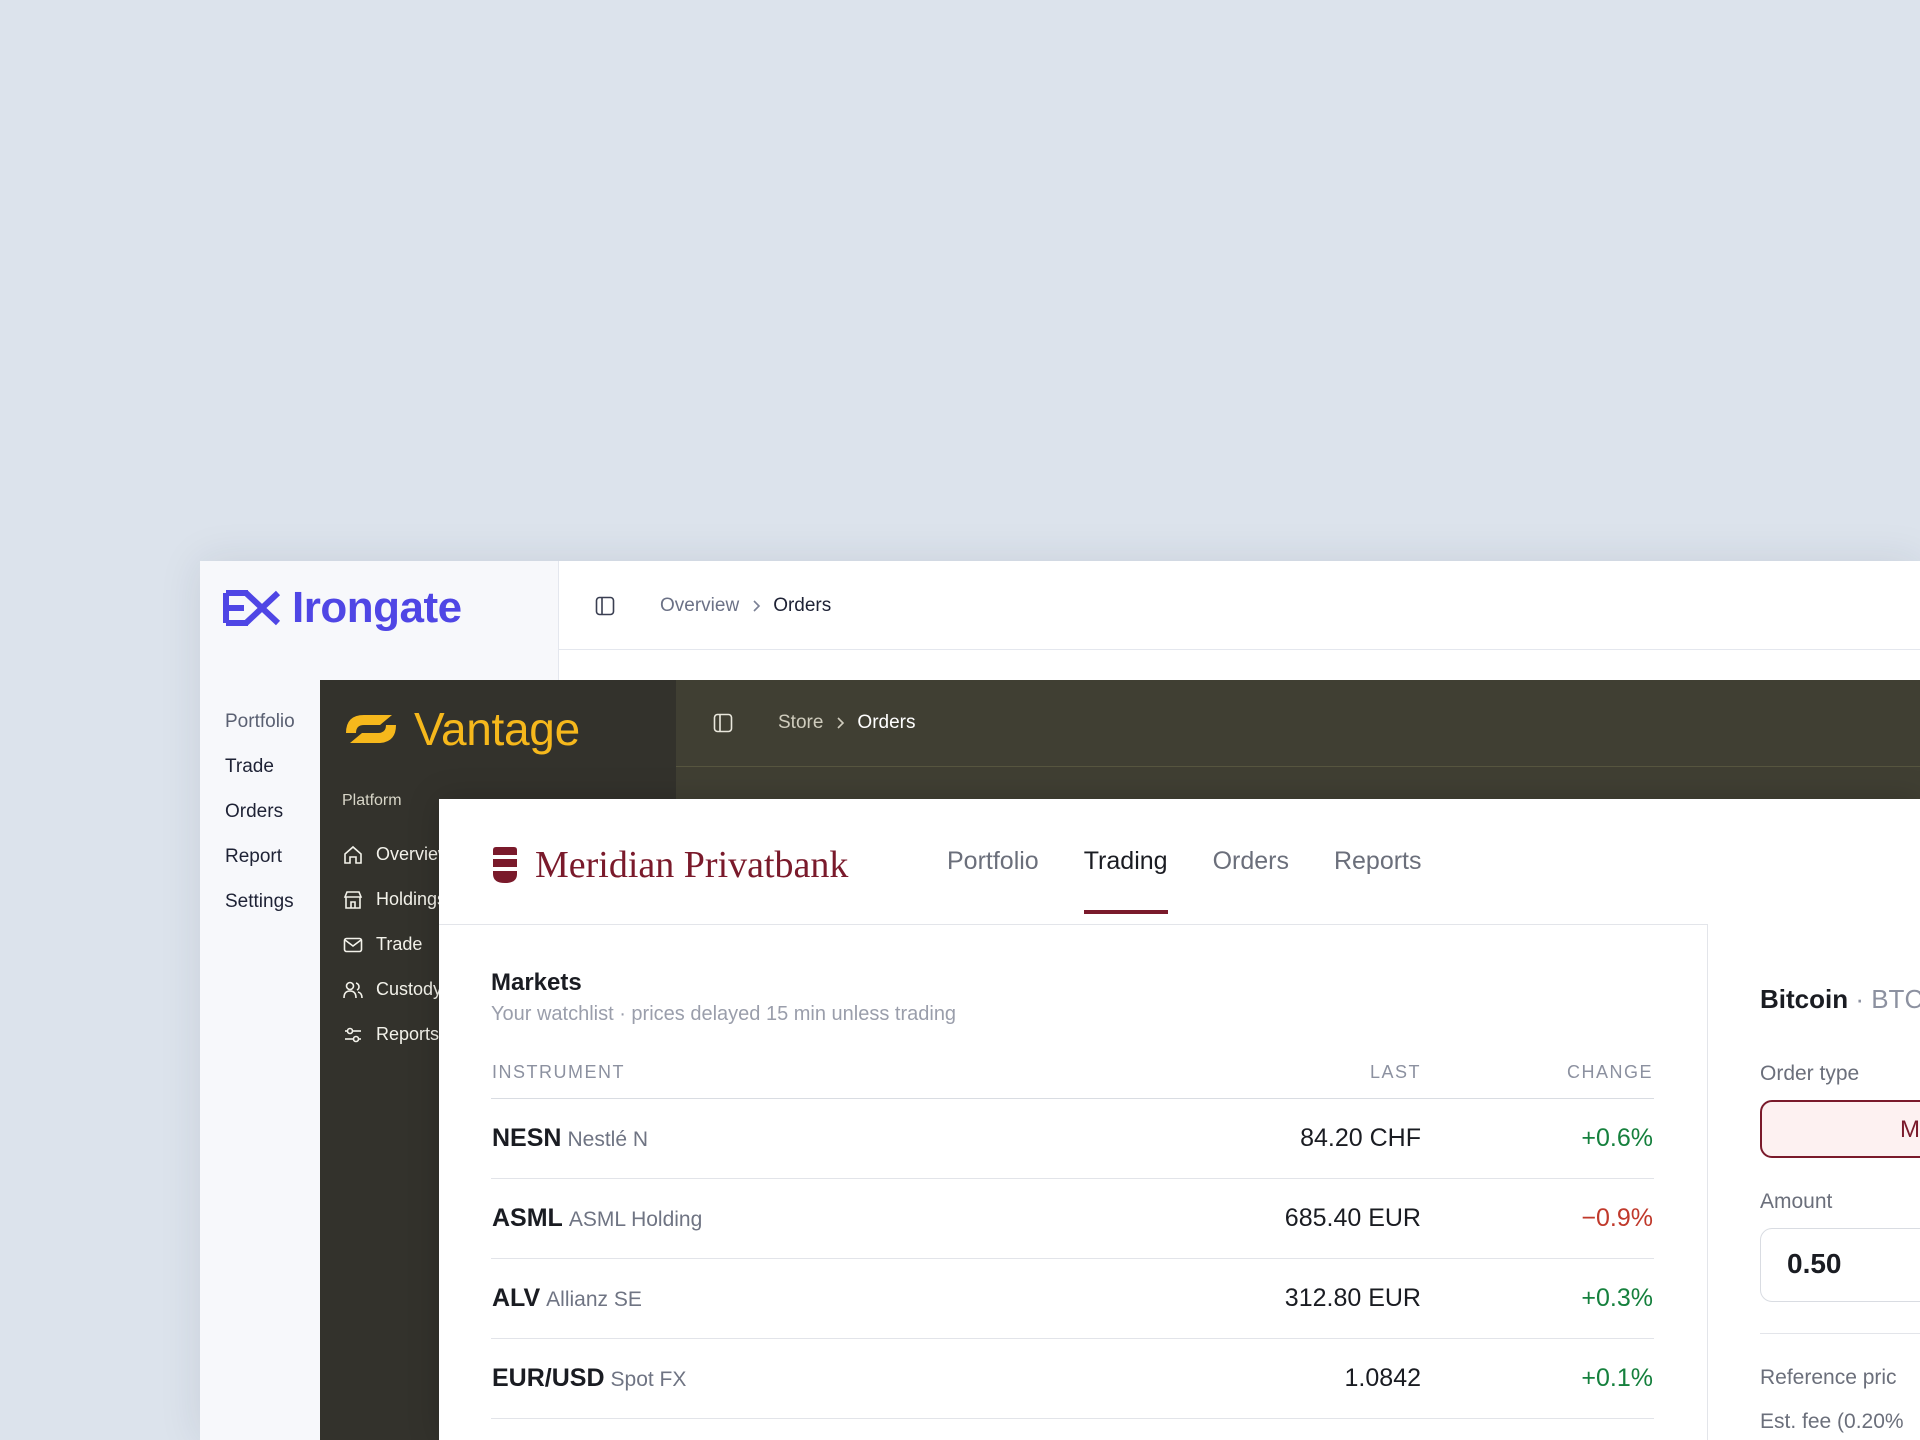  Describe the element at coordinates (1840, 1333) in the screenshot. I see `order-divider` at that location.